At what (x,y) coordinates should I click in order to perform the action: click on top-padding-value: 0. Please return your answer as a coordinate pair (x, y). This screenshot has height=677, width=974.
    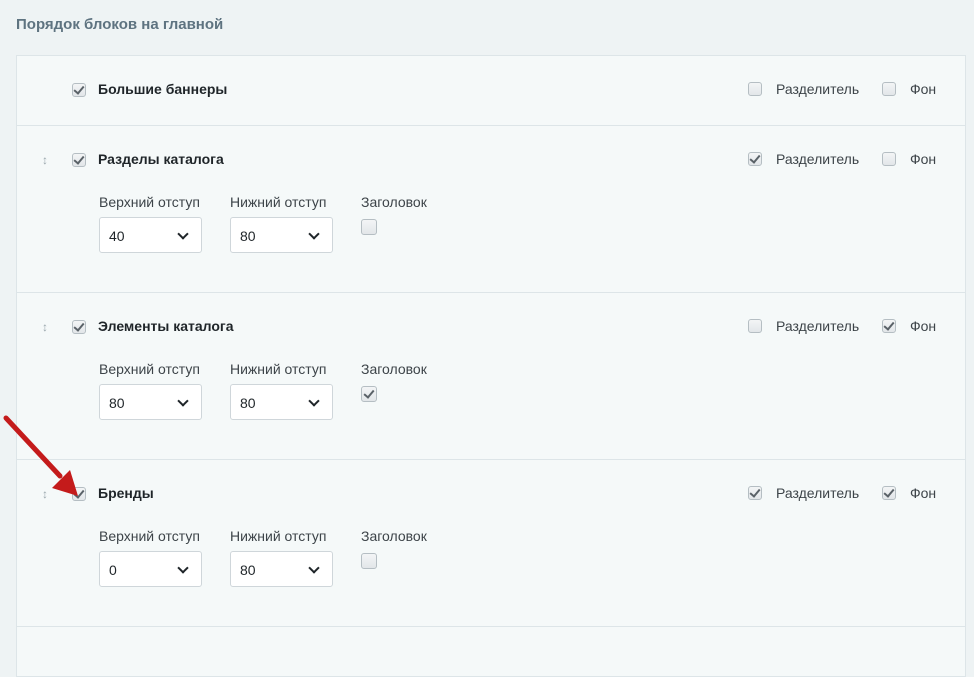
    Looking at the image, I should click on (113, 570).